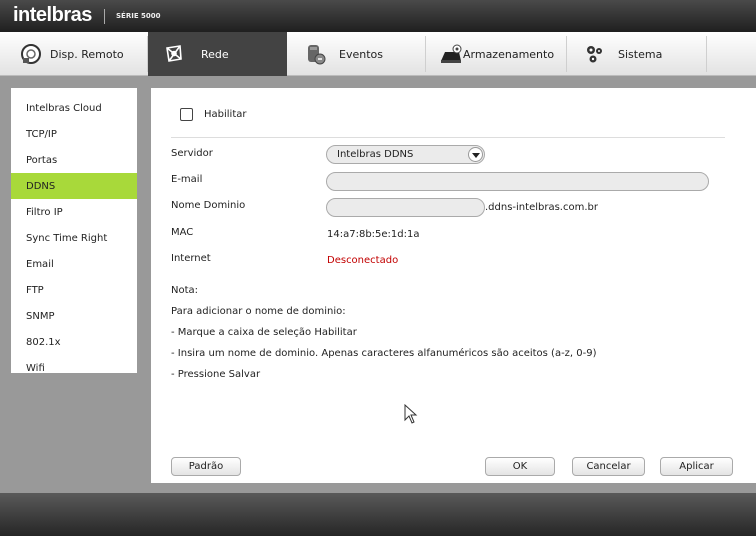 This screenshot has height=536, width=756. What do you see at coordinates (104, 16) in the screenshot?
I see `brand-divider` at bounding box center [104, 16].